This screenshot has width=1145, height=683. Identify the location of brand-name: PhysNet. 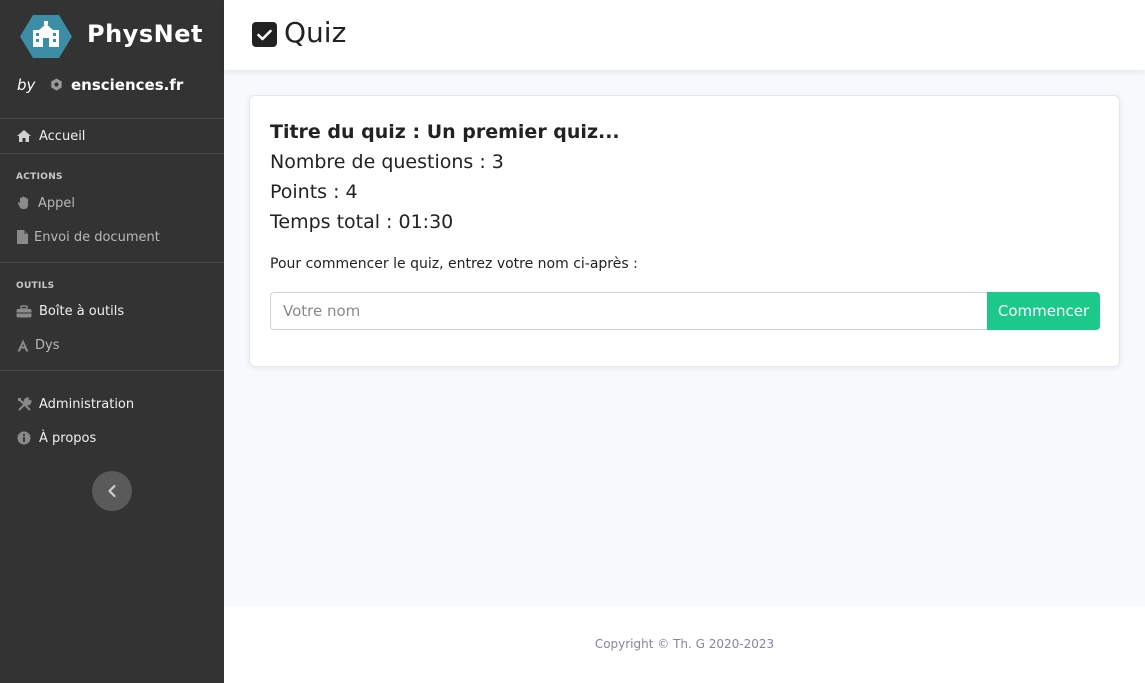
(145, 34).